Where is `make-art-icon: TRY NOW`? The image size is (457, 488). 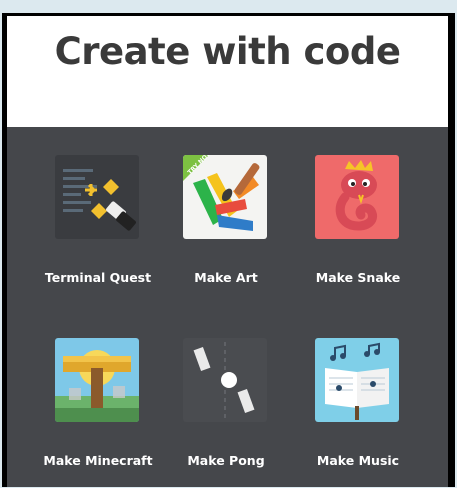 make-art-icon: TRY NOW is located at coordinates (225, 197).